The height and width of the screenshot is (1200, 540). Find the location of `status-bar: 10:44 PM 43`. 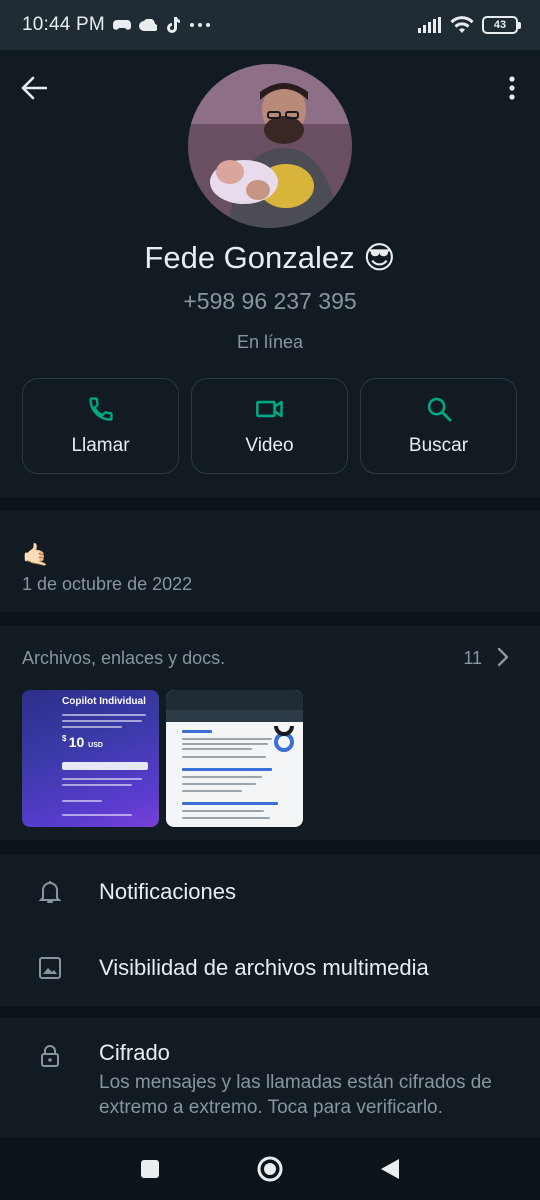

status-bar: 10:44 PM 43 is located at coordinates (270, 25).